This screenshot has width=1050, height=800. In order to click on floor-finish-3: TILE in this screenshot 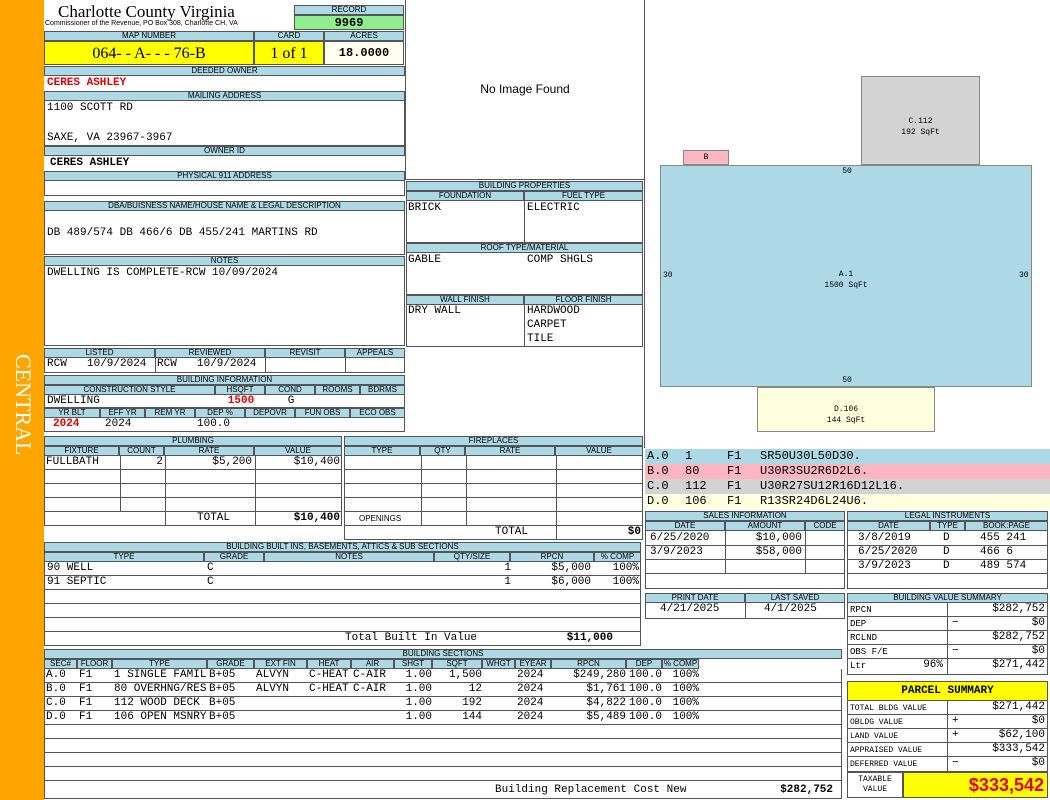, I will do `click(540, 339)`.